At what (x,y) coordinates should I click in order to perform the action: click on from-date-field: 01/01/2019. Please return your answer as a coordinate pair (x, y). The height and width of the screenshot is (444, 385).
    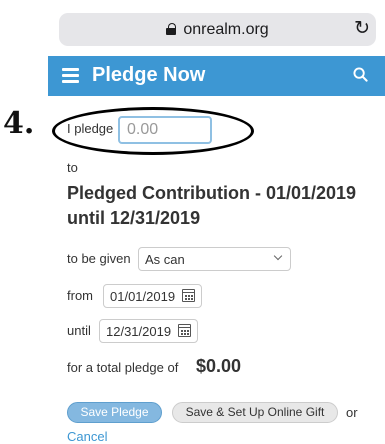
    Looking at the image, I should click on (152, 296).